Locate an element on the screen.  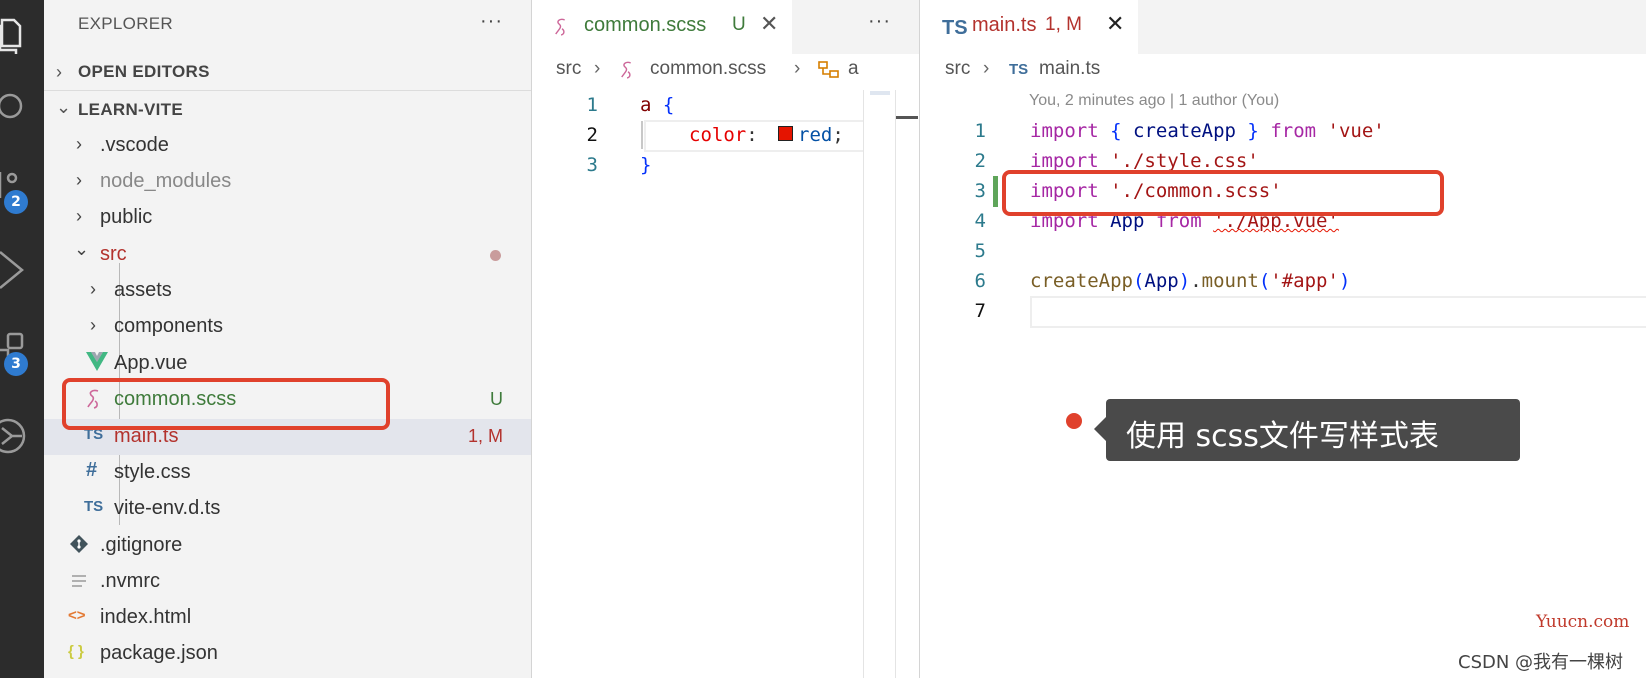
modified-dot is located at coordinates (495, 255).